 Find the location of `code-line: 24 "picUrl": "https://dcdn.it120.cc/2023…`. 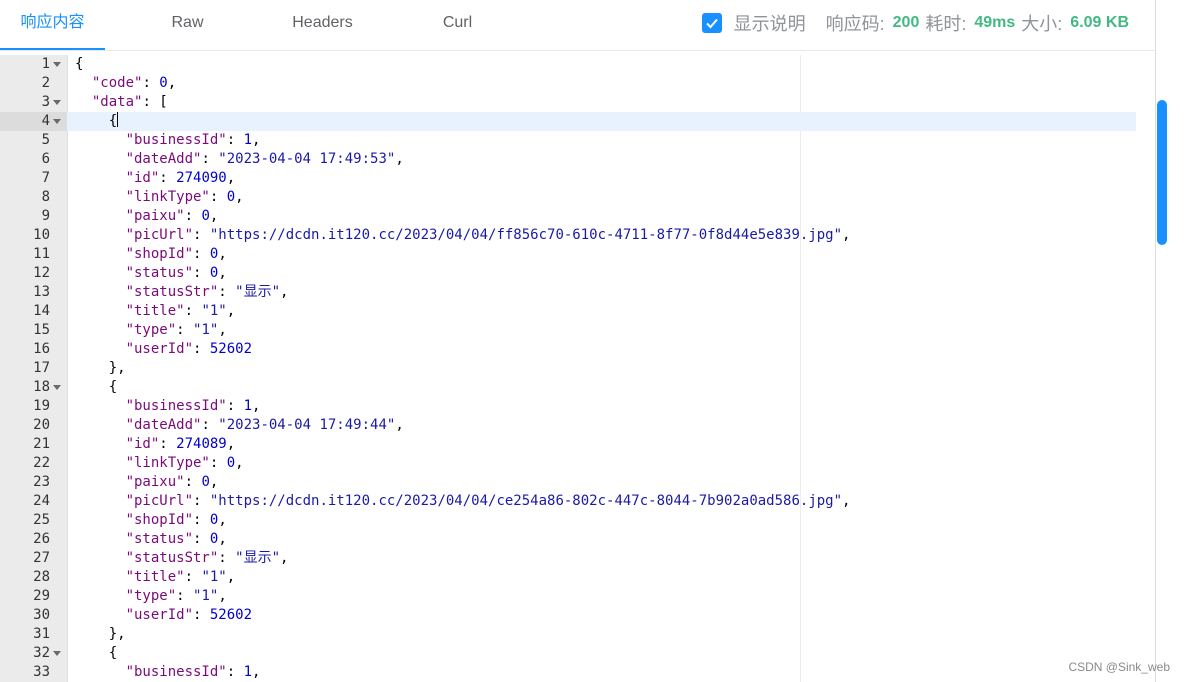

code-line: 24 "picUrl": "https://dcdn.it120.cc/2023… is located at coordinates (568, 501).